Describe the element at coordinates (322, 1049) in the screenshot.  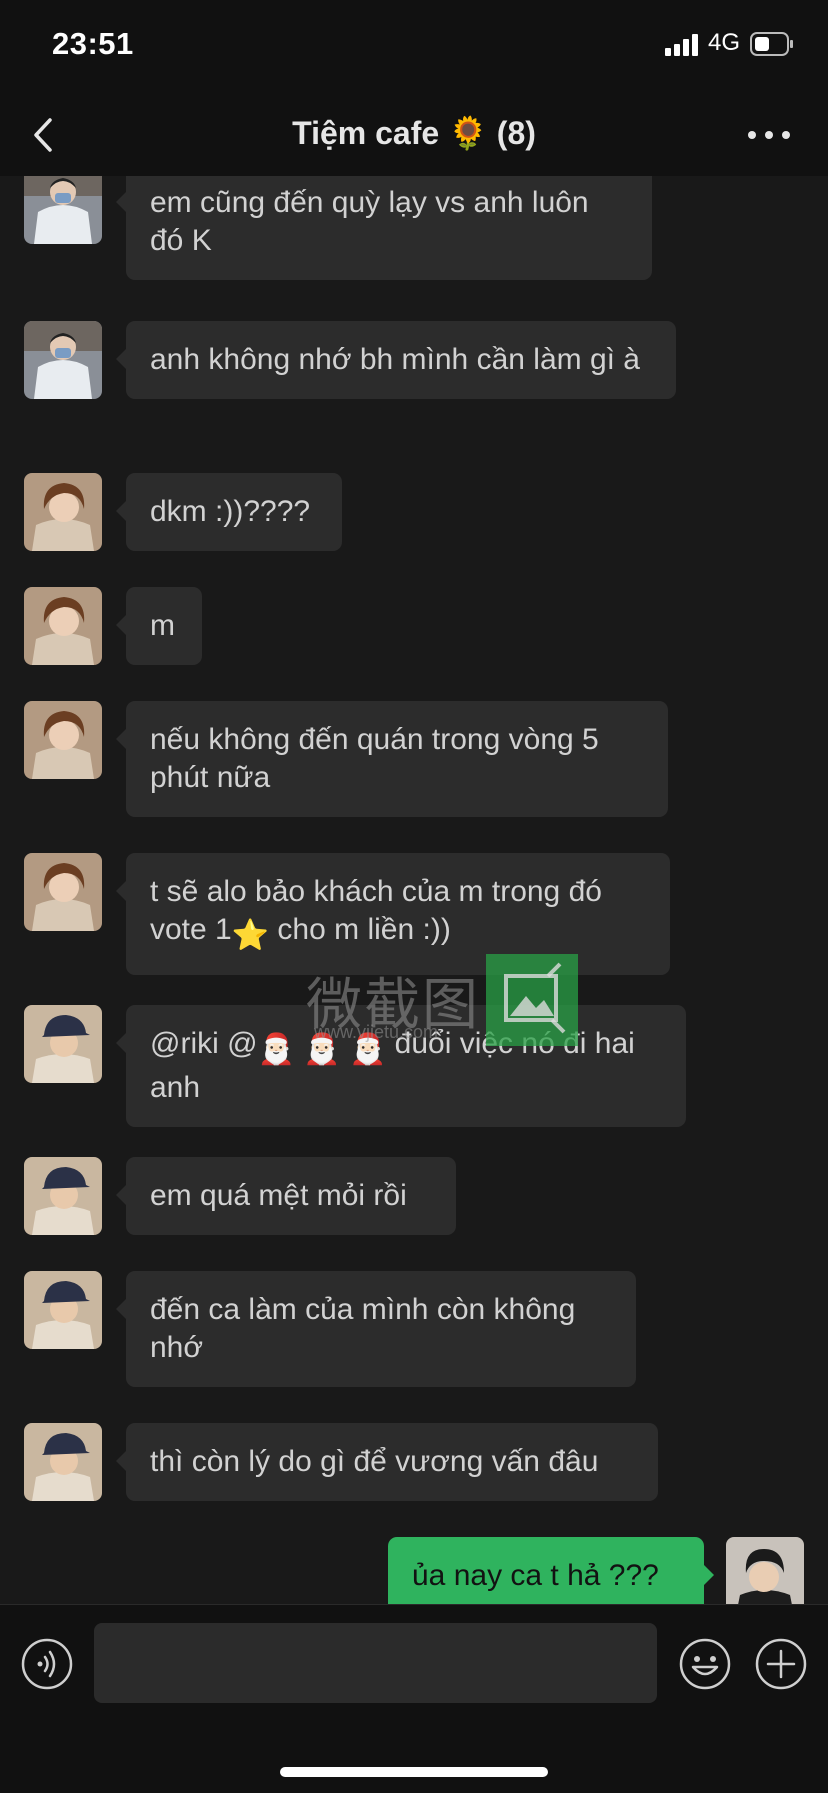
I see `santa-emoji: 🎅🏻 🎅🏻 🎅🏻` at that location.